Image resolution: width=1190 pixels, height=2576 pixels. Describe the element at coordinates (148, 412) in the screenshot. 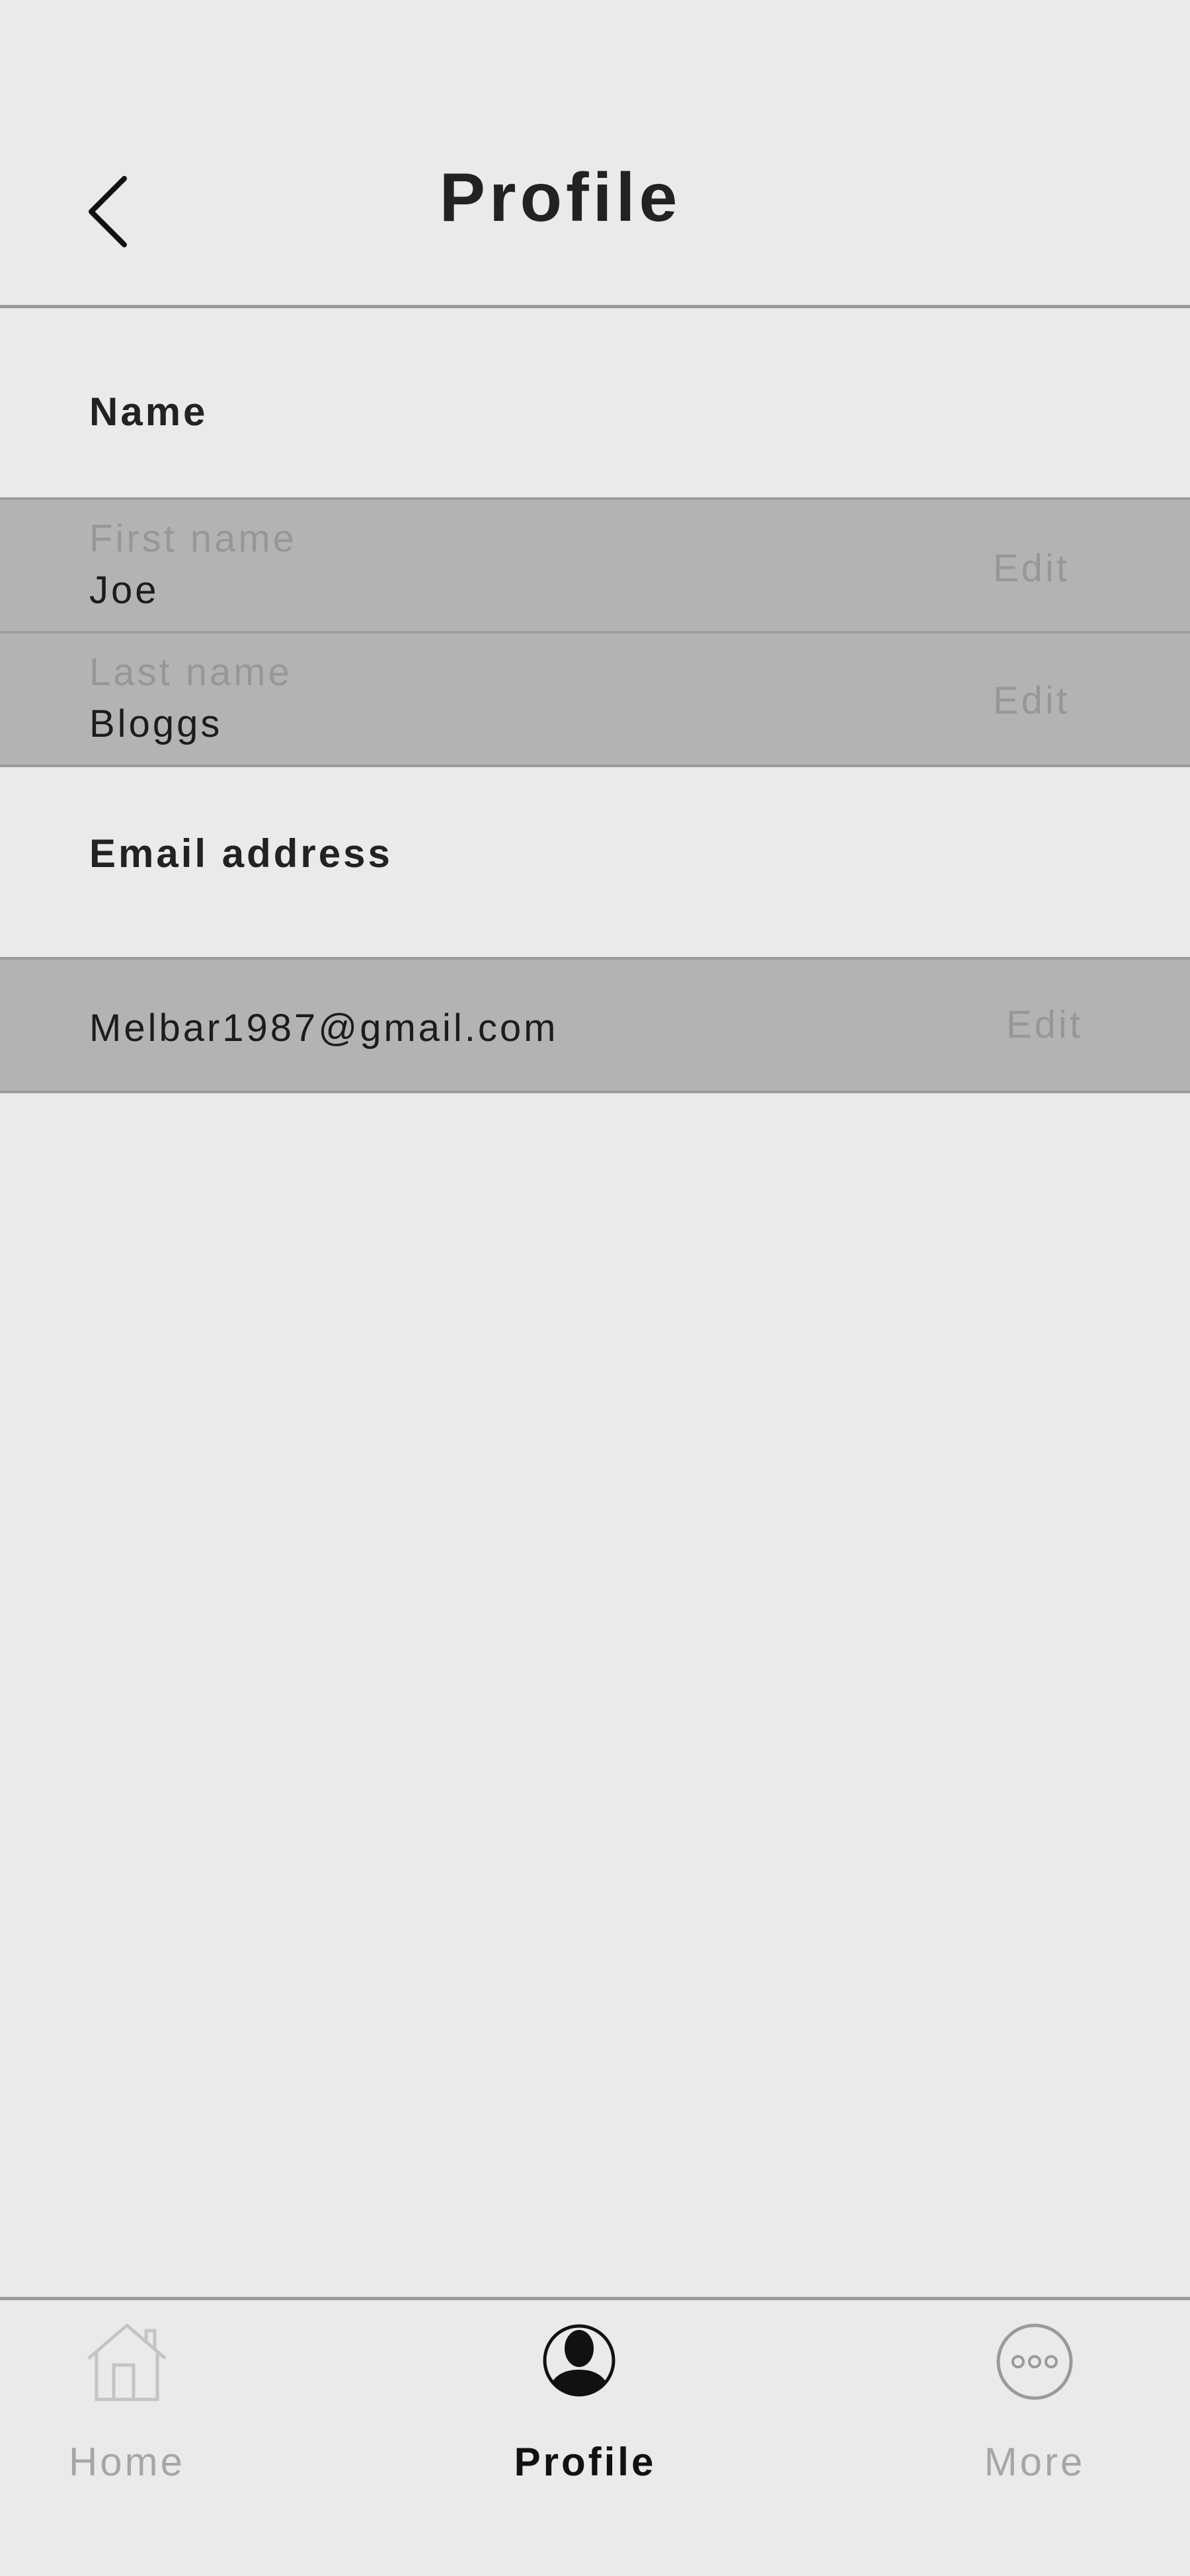

I see `name-section-heading: Name` at that location.